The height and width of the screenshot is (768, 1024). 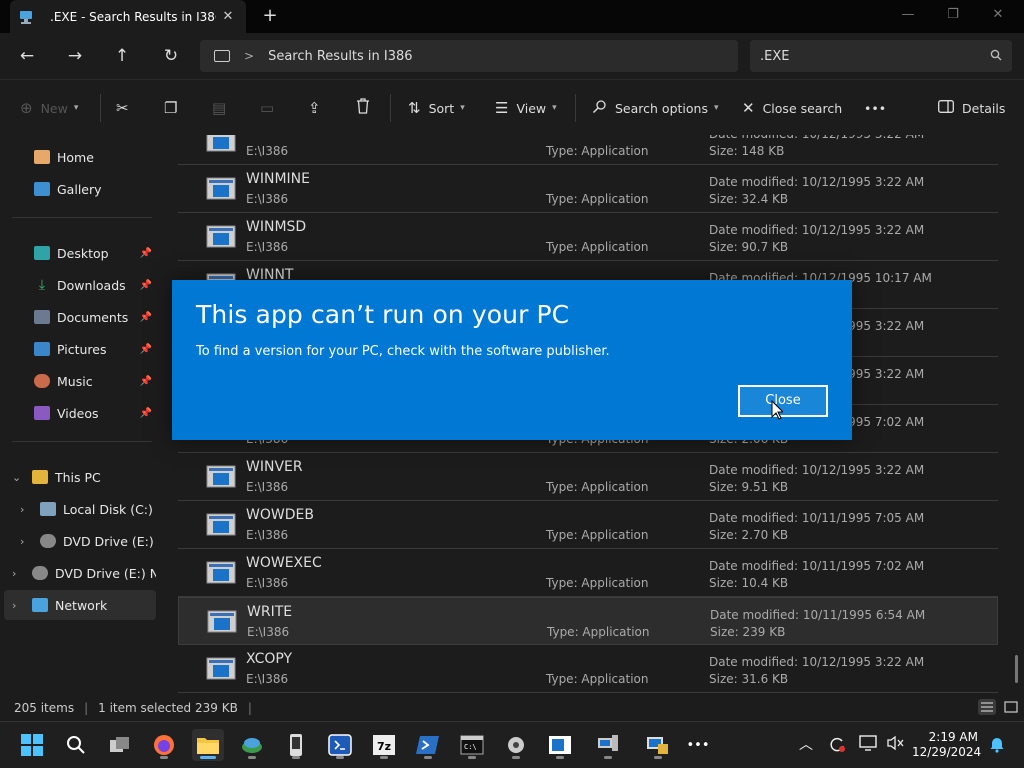 I want to click on notification-bell-icon, so click(x=997, y=745).